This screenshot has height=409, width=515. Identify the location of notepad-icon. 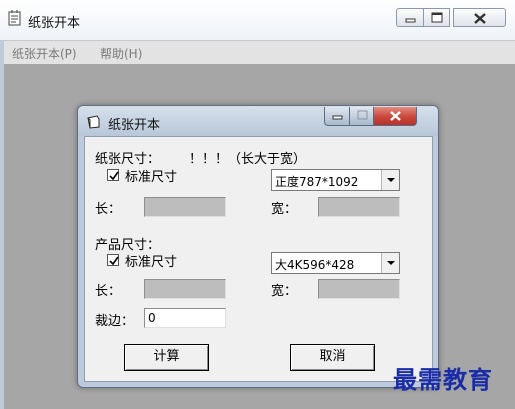
(15, 18).